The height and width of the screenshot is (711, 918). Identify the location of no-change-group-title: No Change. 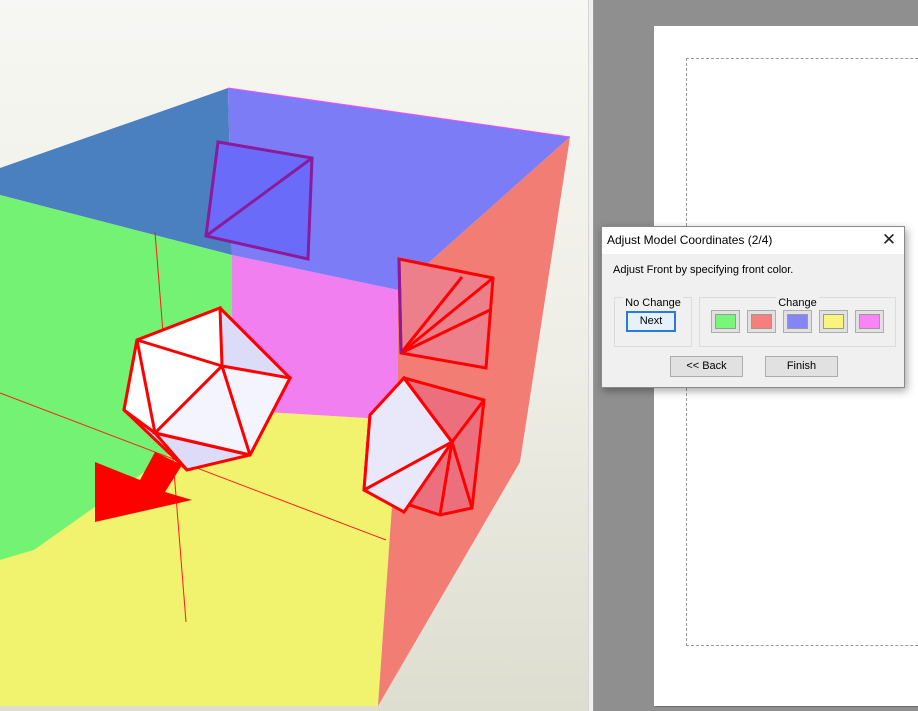
(653, 303).